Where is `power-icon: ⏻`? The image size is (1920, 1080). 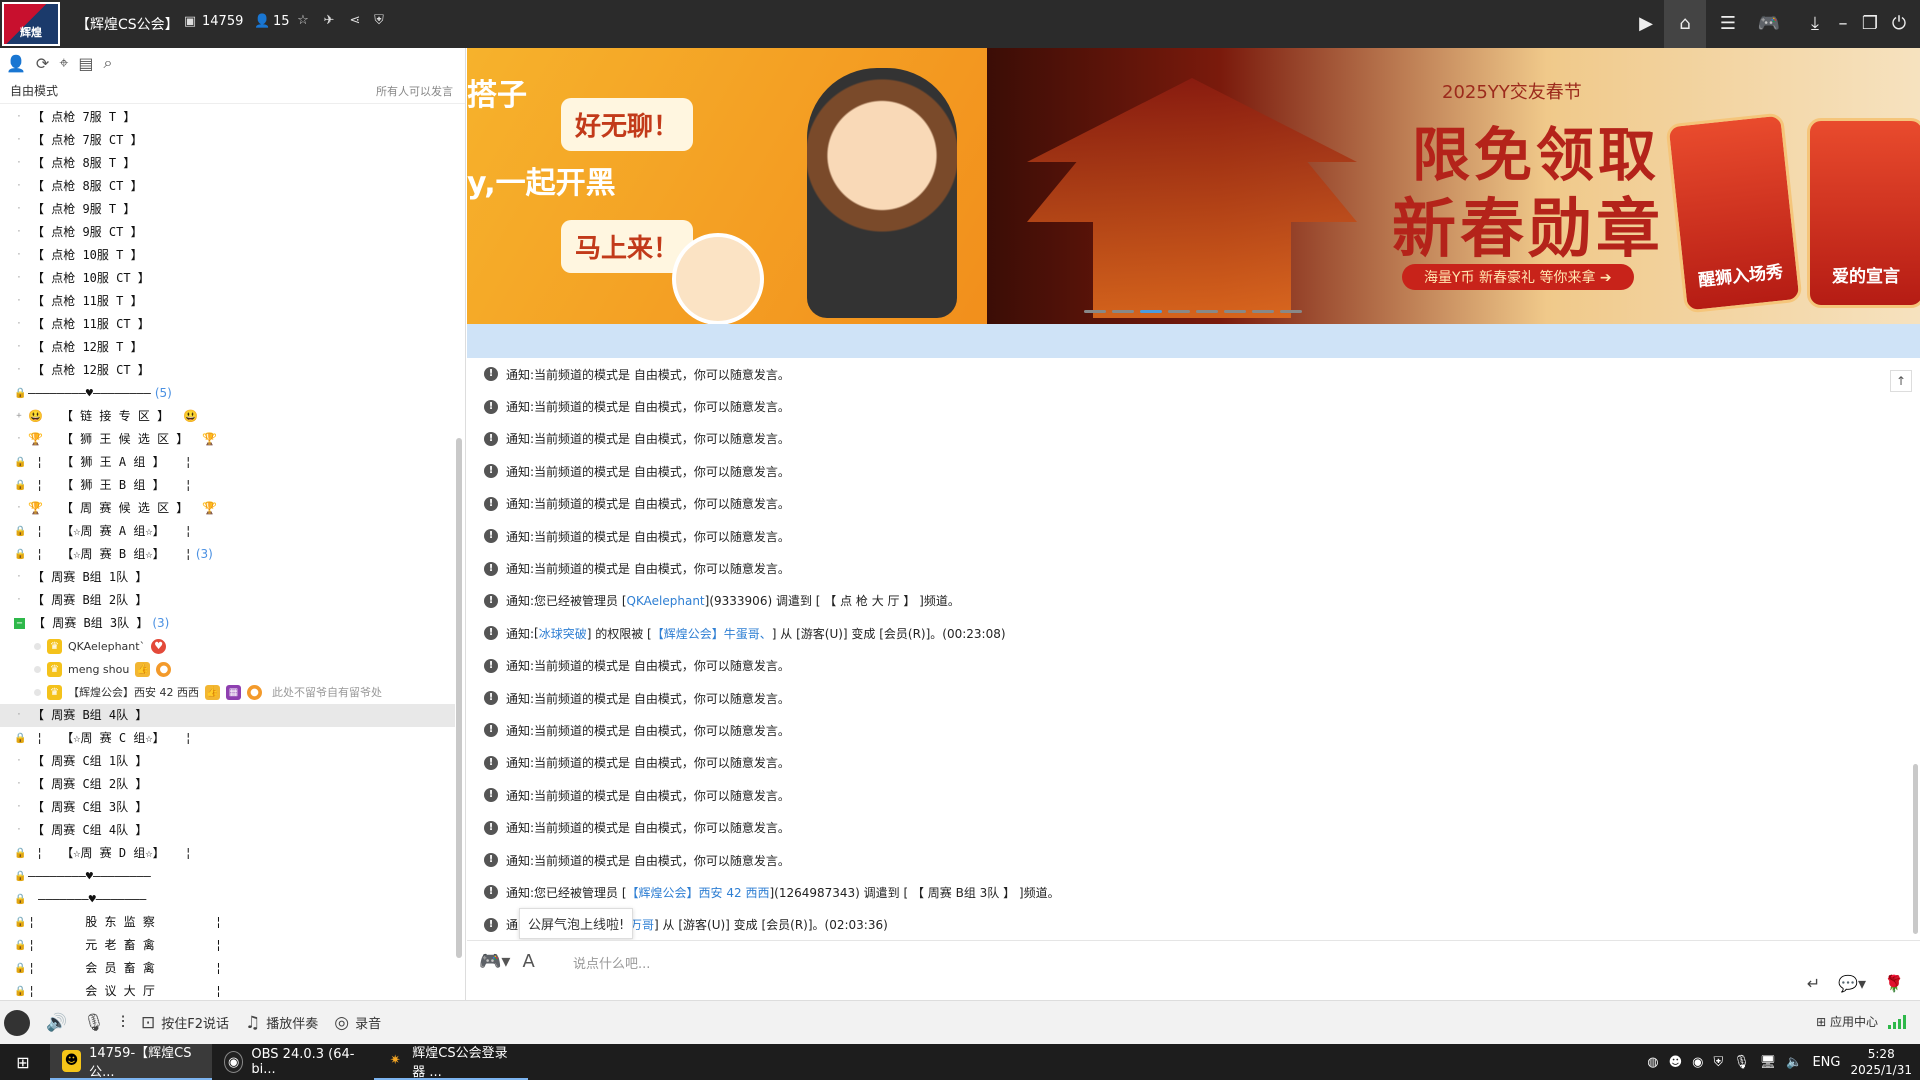
power-icon: ⏻ is located at coordinates (1899, 24).